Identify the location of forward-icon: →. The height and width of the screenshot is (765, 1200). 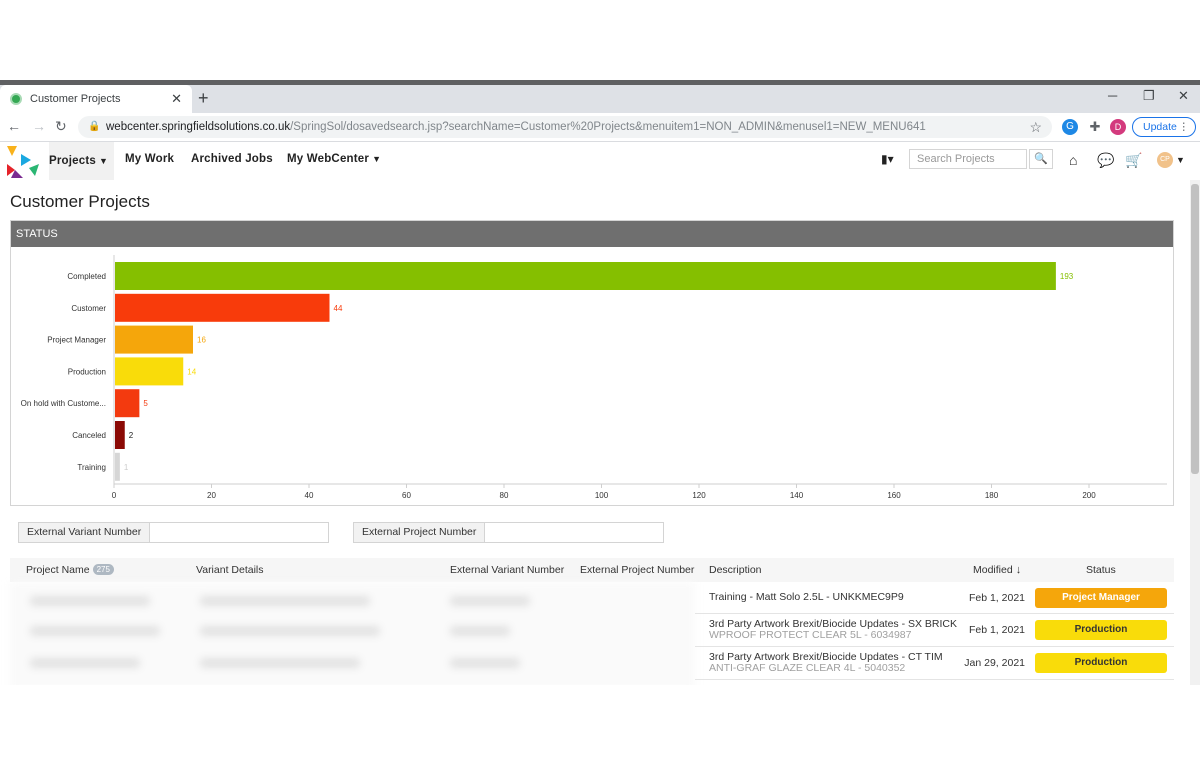
(39, 126).